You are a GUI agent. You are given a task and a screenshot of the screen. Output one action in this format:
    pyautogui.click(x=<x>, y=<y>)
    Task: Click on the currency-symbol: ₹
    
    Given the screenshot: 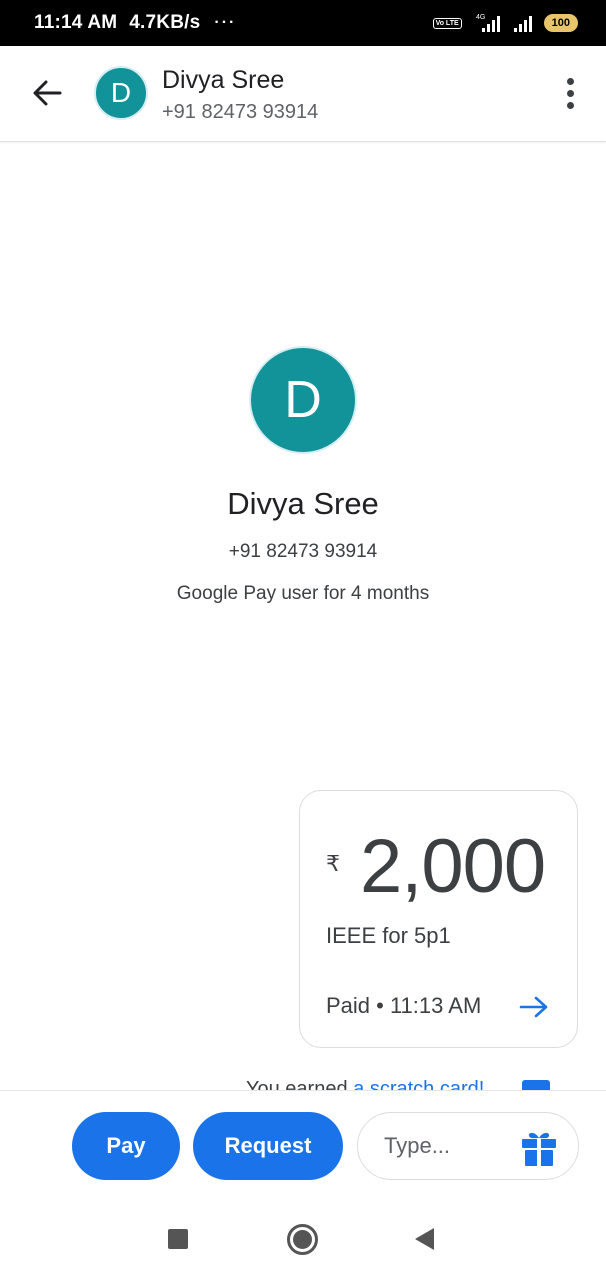 What is the action you would take?
    pyautogui.click(x=333, y=863)
    